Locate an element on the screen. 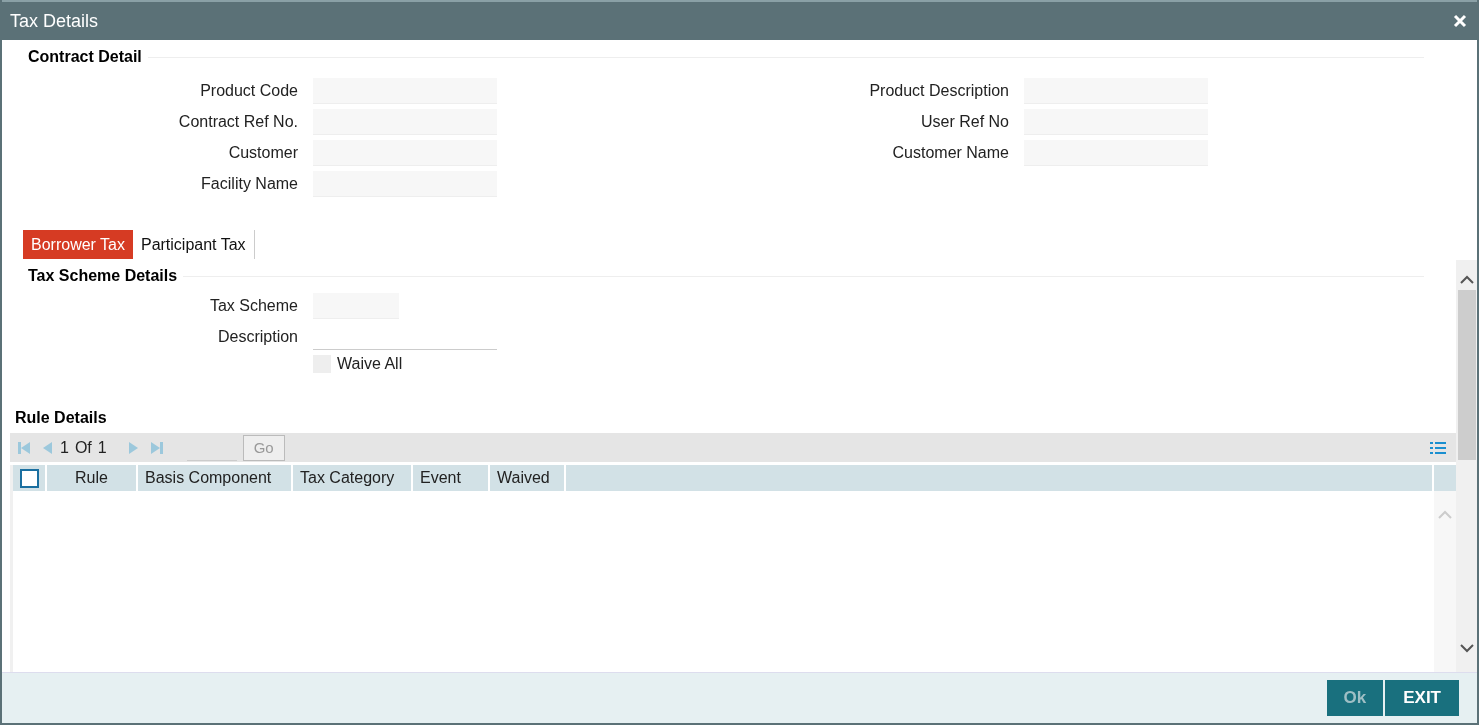 This screenshot has height=725, width=1479. column-header: Event is located at coordinates (451, 478).